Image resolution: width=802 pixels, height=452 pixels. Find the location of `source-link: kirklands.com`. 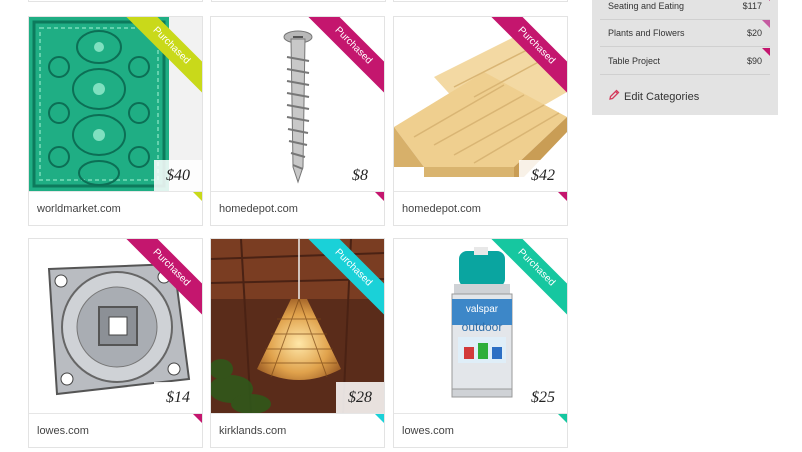

source-link: kirklands.com is located at coordinates (252, 431).